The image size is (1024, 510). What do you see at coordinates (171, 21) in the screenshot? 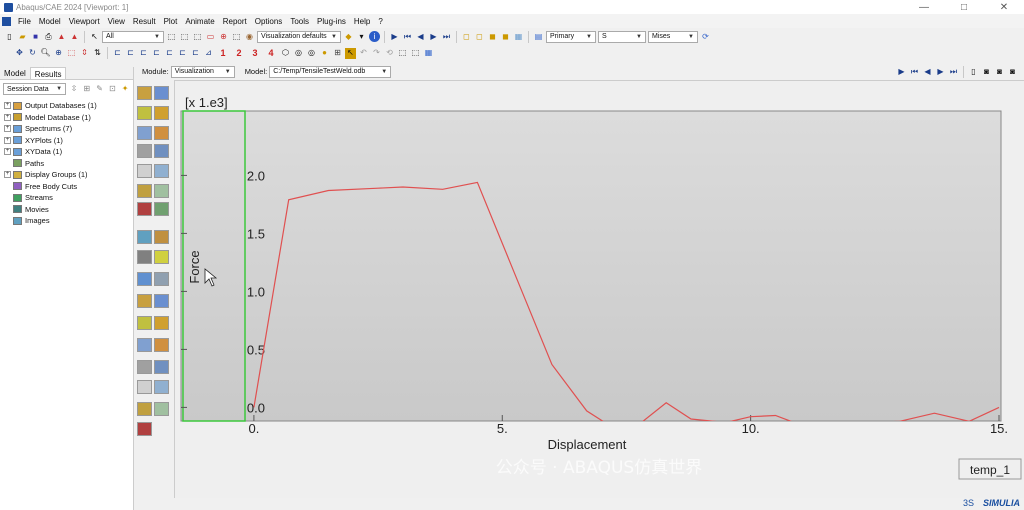
I see `menu-plot: Plot` at bounding box center [171, 21].